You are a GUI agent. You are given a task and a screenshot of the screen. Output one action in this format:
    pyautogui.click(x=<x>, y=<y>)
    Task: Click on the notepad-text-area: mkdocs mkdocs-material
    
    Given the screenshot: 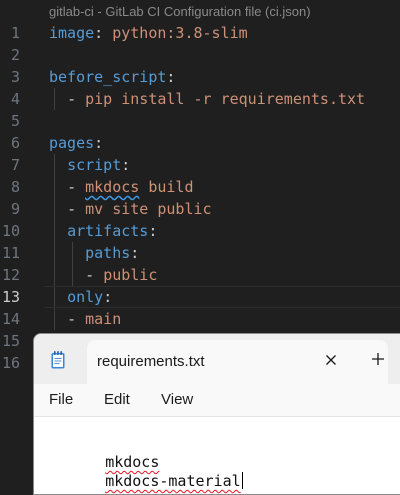 What is the action you would take?
    pyautogui.click(x=217, y=455)
    